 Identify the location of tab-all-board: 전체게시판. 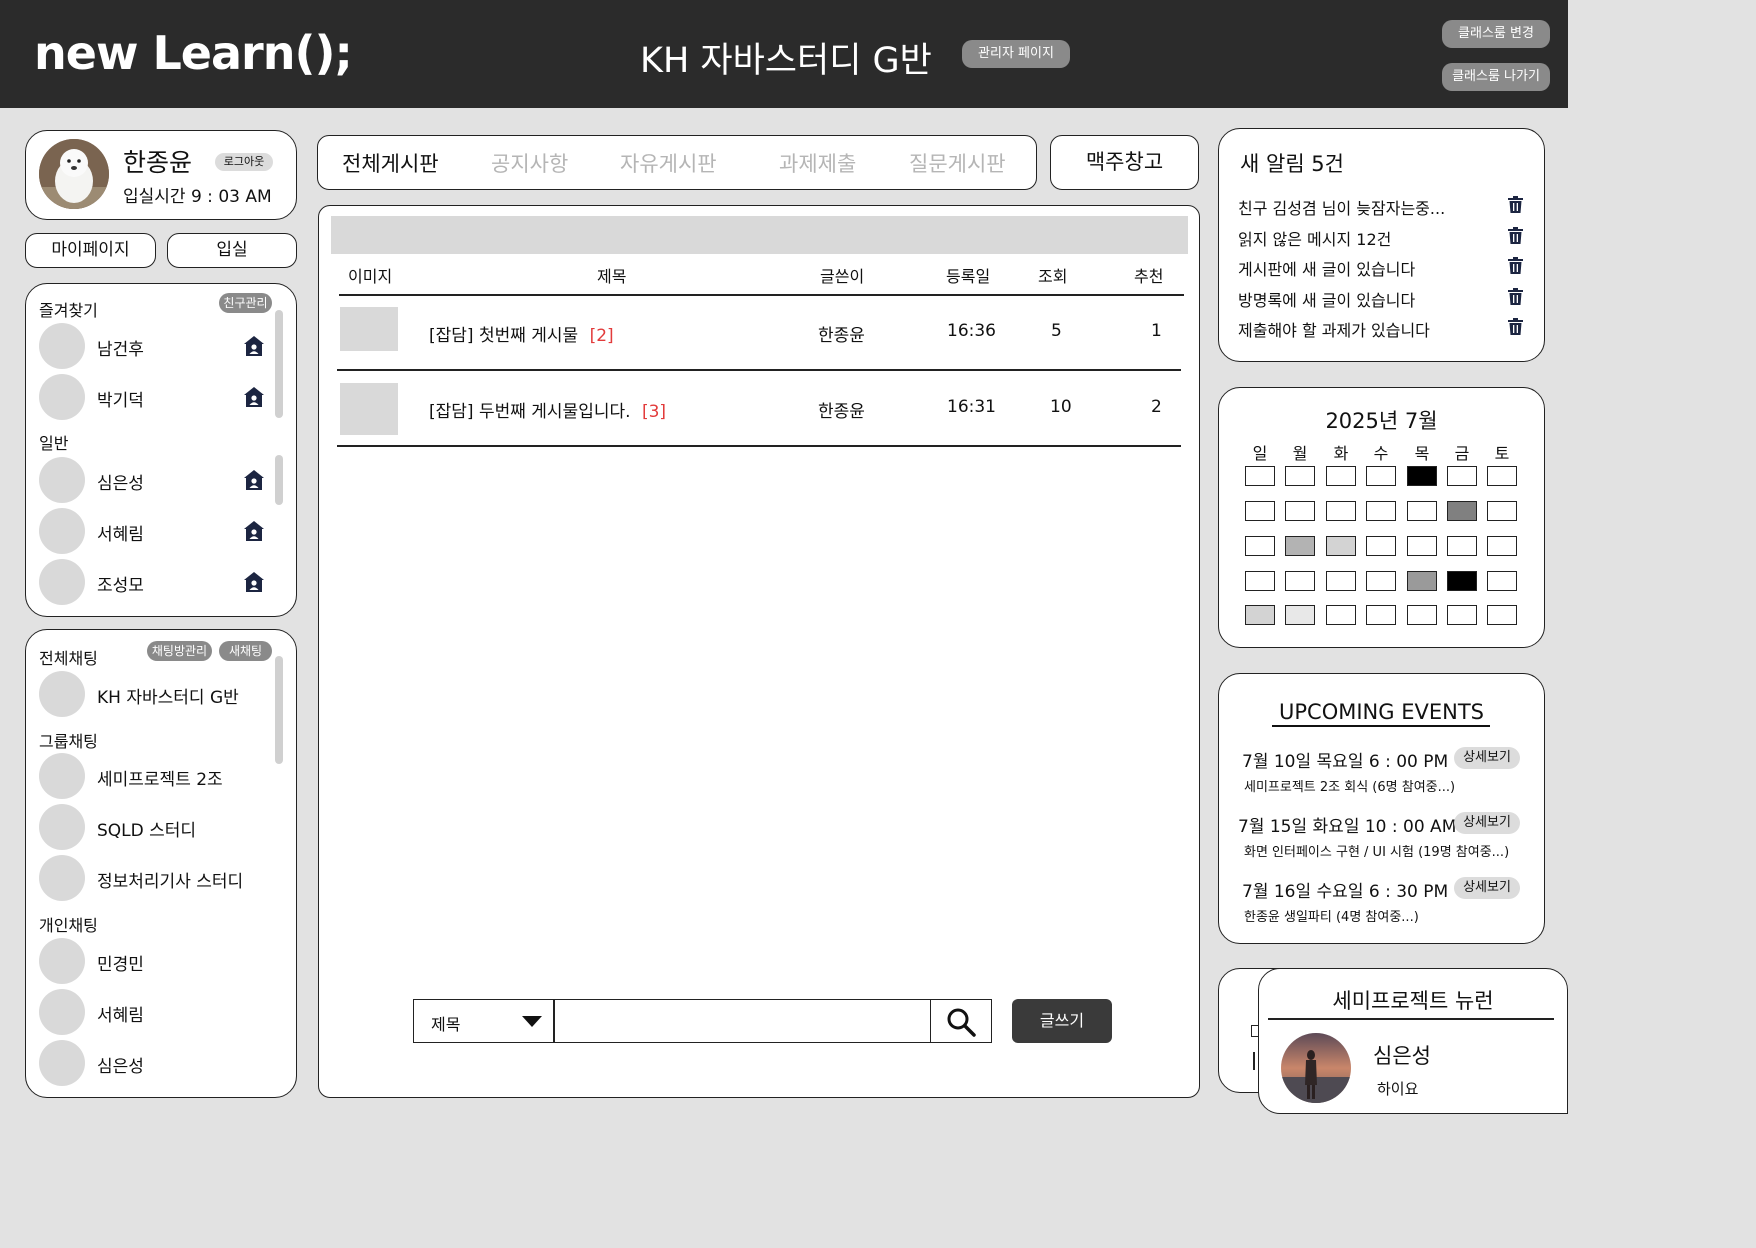
(390, 163).